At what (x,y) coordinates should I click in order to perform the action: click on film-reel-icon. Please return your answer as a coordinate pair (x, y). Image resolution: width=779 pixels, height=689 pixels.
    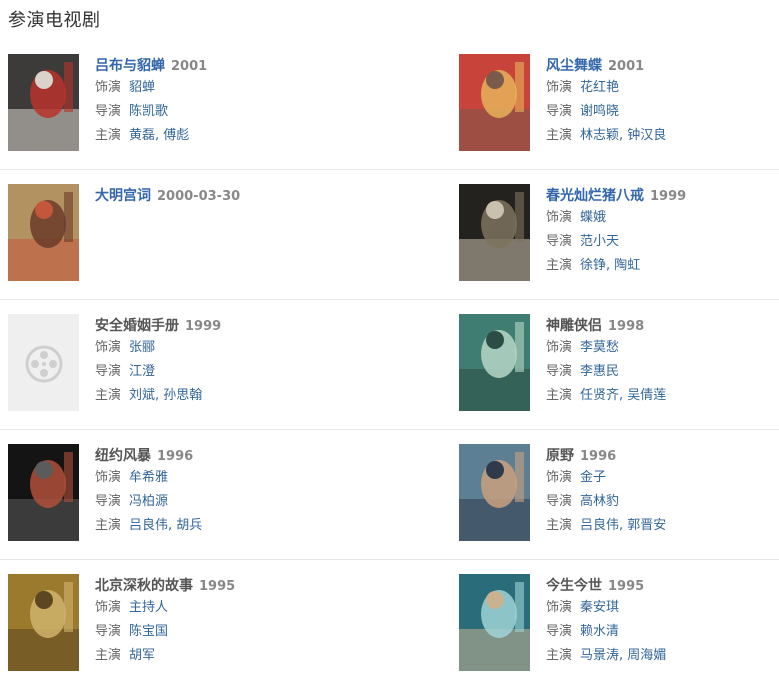
    Looking at the image, I should click on (44, 364).